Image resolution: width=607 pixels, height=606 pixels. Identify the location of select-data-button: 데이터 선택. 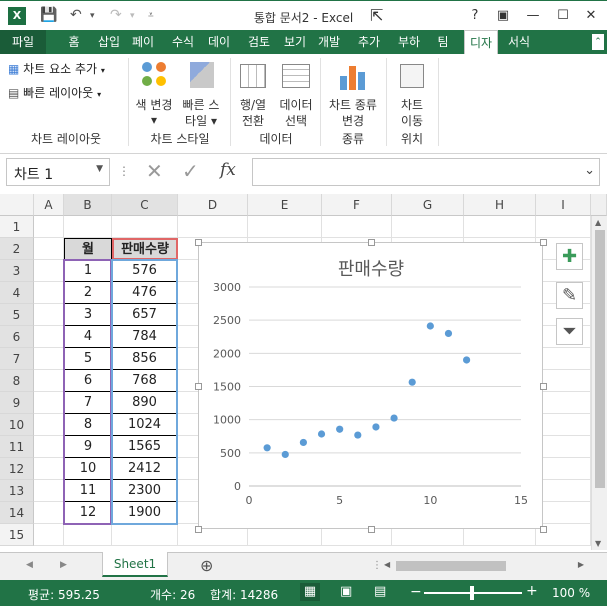
(296, 93).